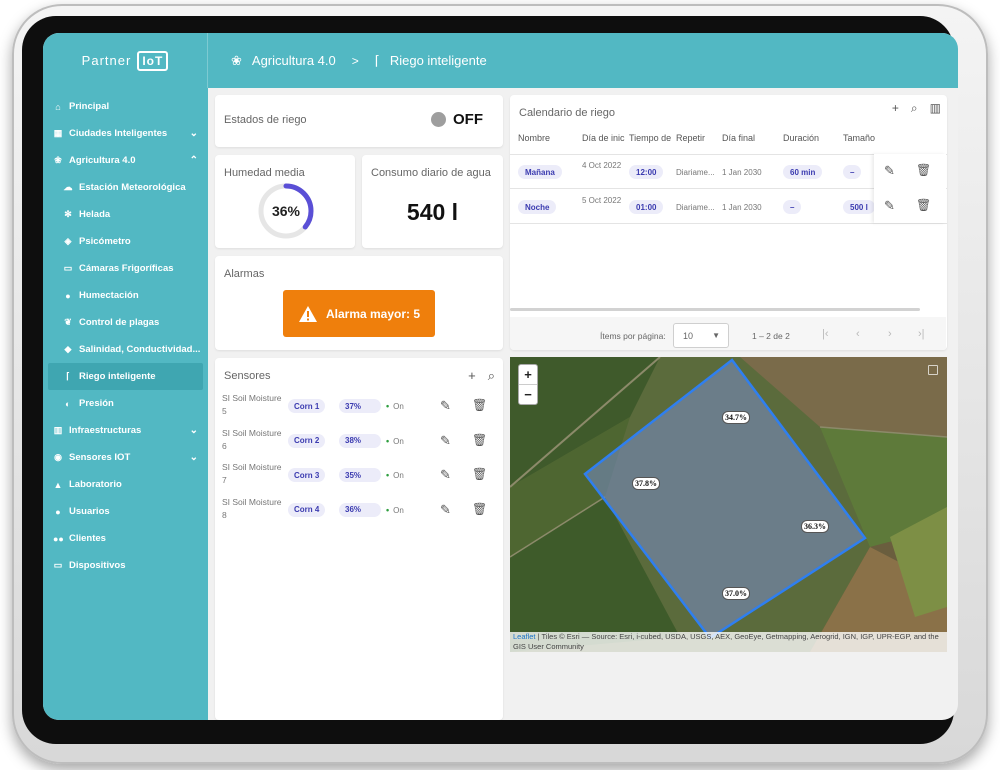 The image size is (1000, 770). I want to click on sidebar-item: ◐ Presión, so click(125, 403).